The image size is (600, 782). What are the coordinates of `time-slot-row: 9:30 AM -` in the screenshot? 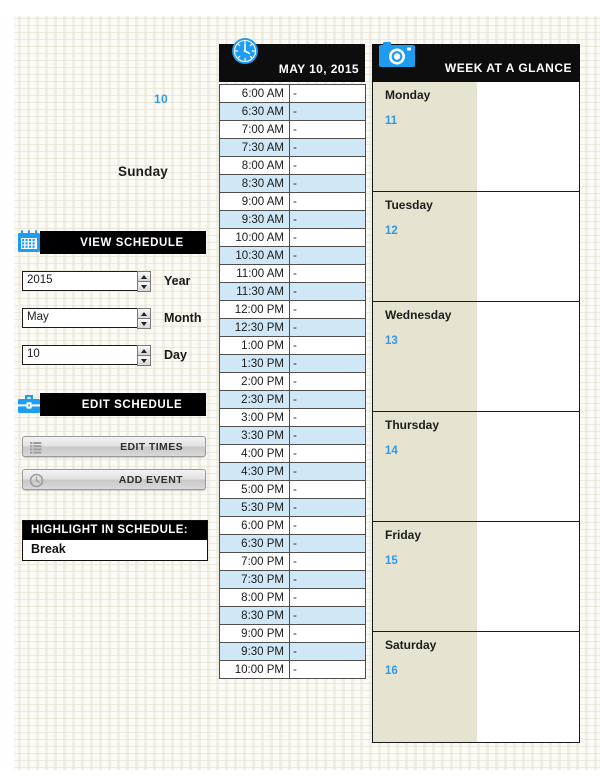 It's located at (292, 219).